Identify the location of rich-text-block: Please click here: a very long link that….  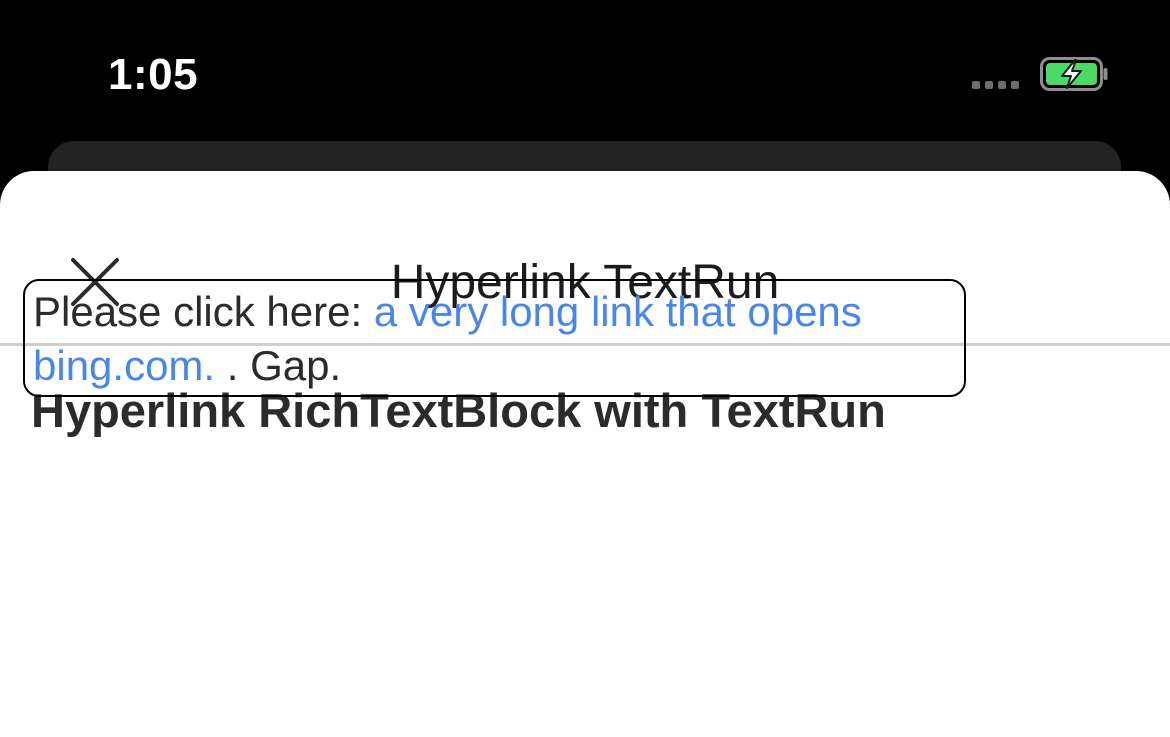
(494, 338).